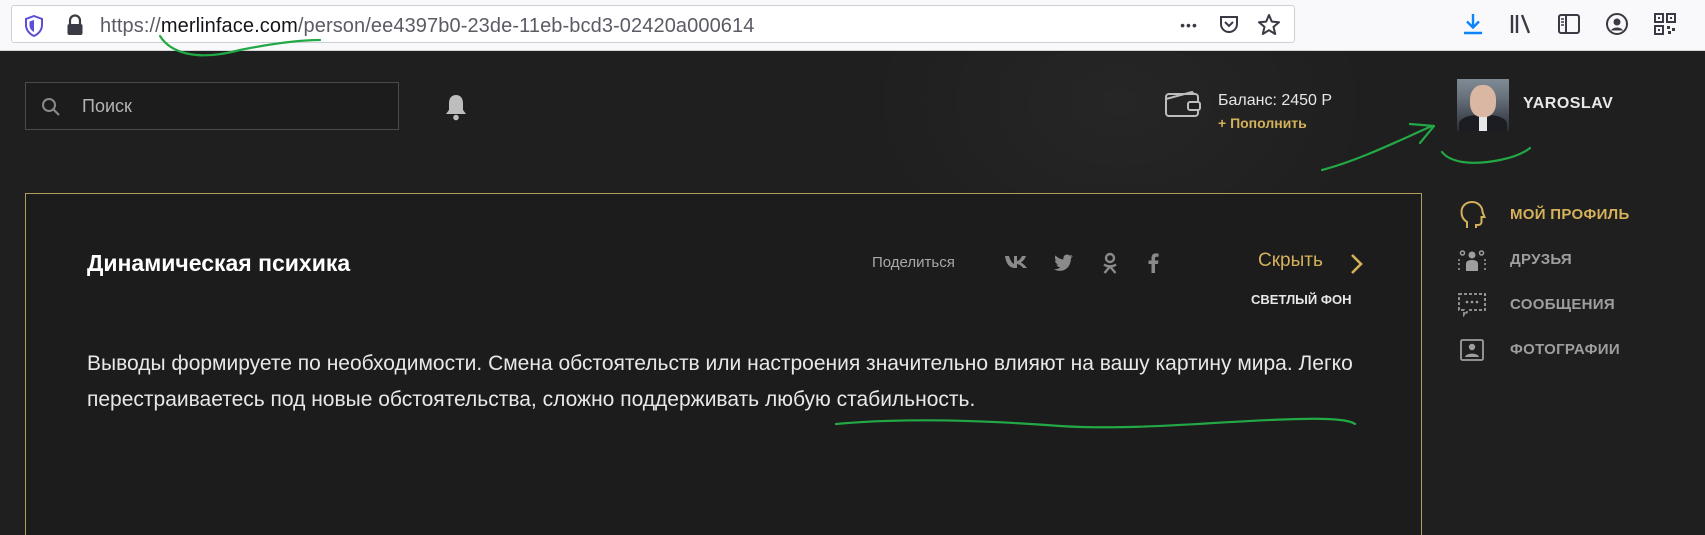 The height and width of the screenshot is (535, 1705). What do you see at coordinates (229, 26) in the screenshot?
I see `url-host: merlinface.com` at bounding box center [229, 26].